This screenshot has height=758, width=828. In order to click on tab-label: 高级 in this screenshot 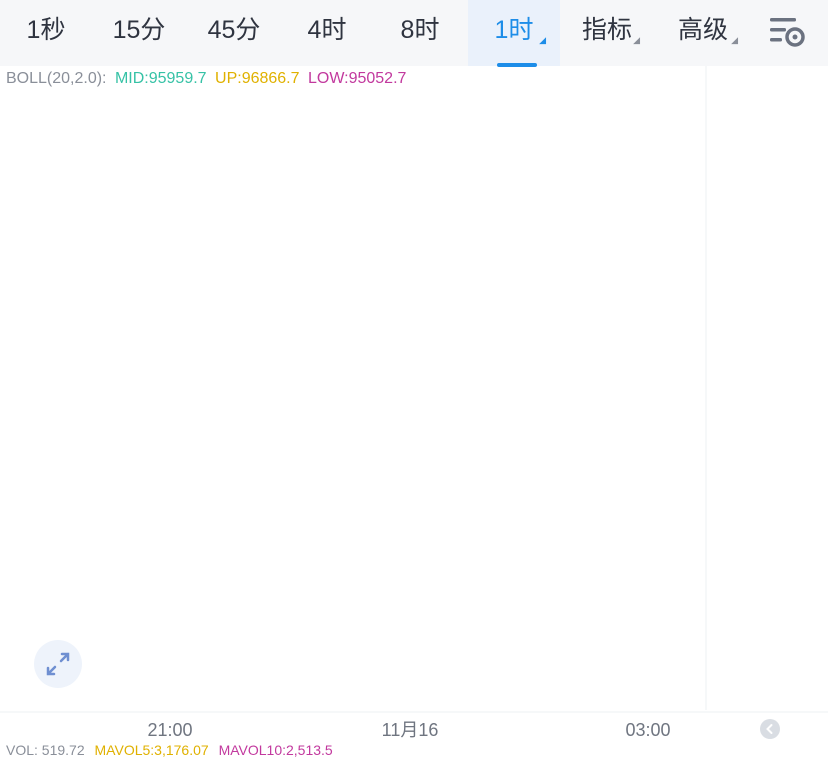, I will do `click(702, 30)`.